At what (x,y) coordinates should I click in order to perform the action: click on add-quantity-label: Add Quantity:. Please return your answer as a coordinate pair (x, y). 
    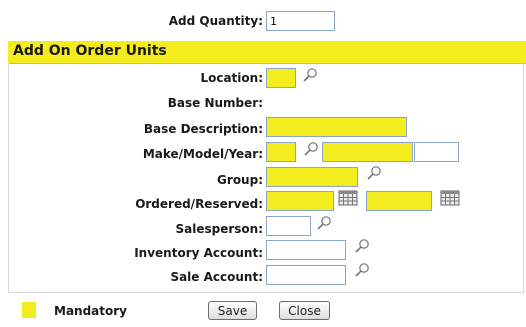
    Looking at the image, I should click on (215, 21).